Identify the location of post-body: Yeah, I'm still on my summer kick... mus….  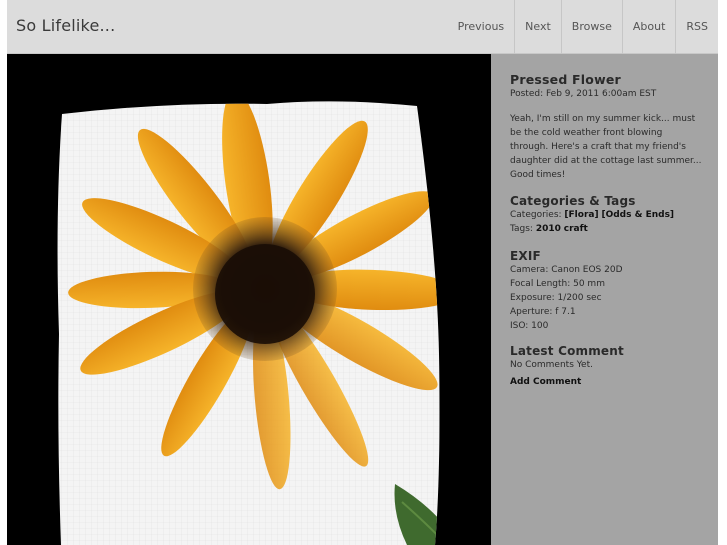
(606, 147).